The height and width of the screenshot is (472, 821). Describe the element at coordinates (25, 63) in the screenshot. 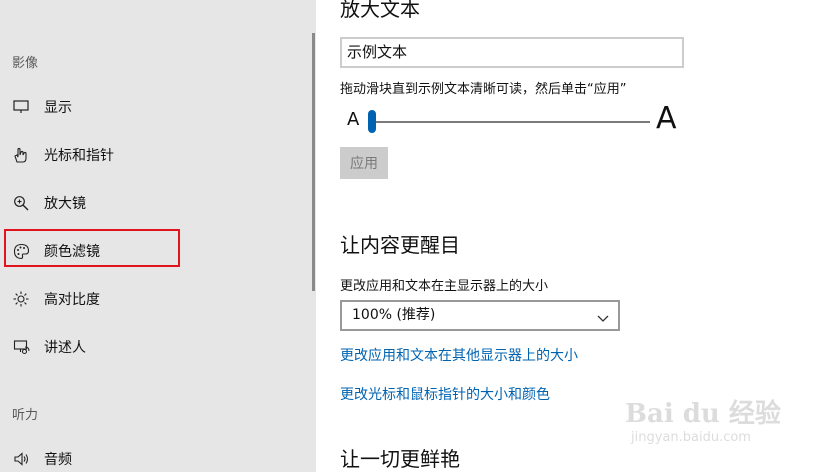

I see `section-vision-header: 影像` at that location.